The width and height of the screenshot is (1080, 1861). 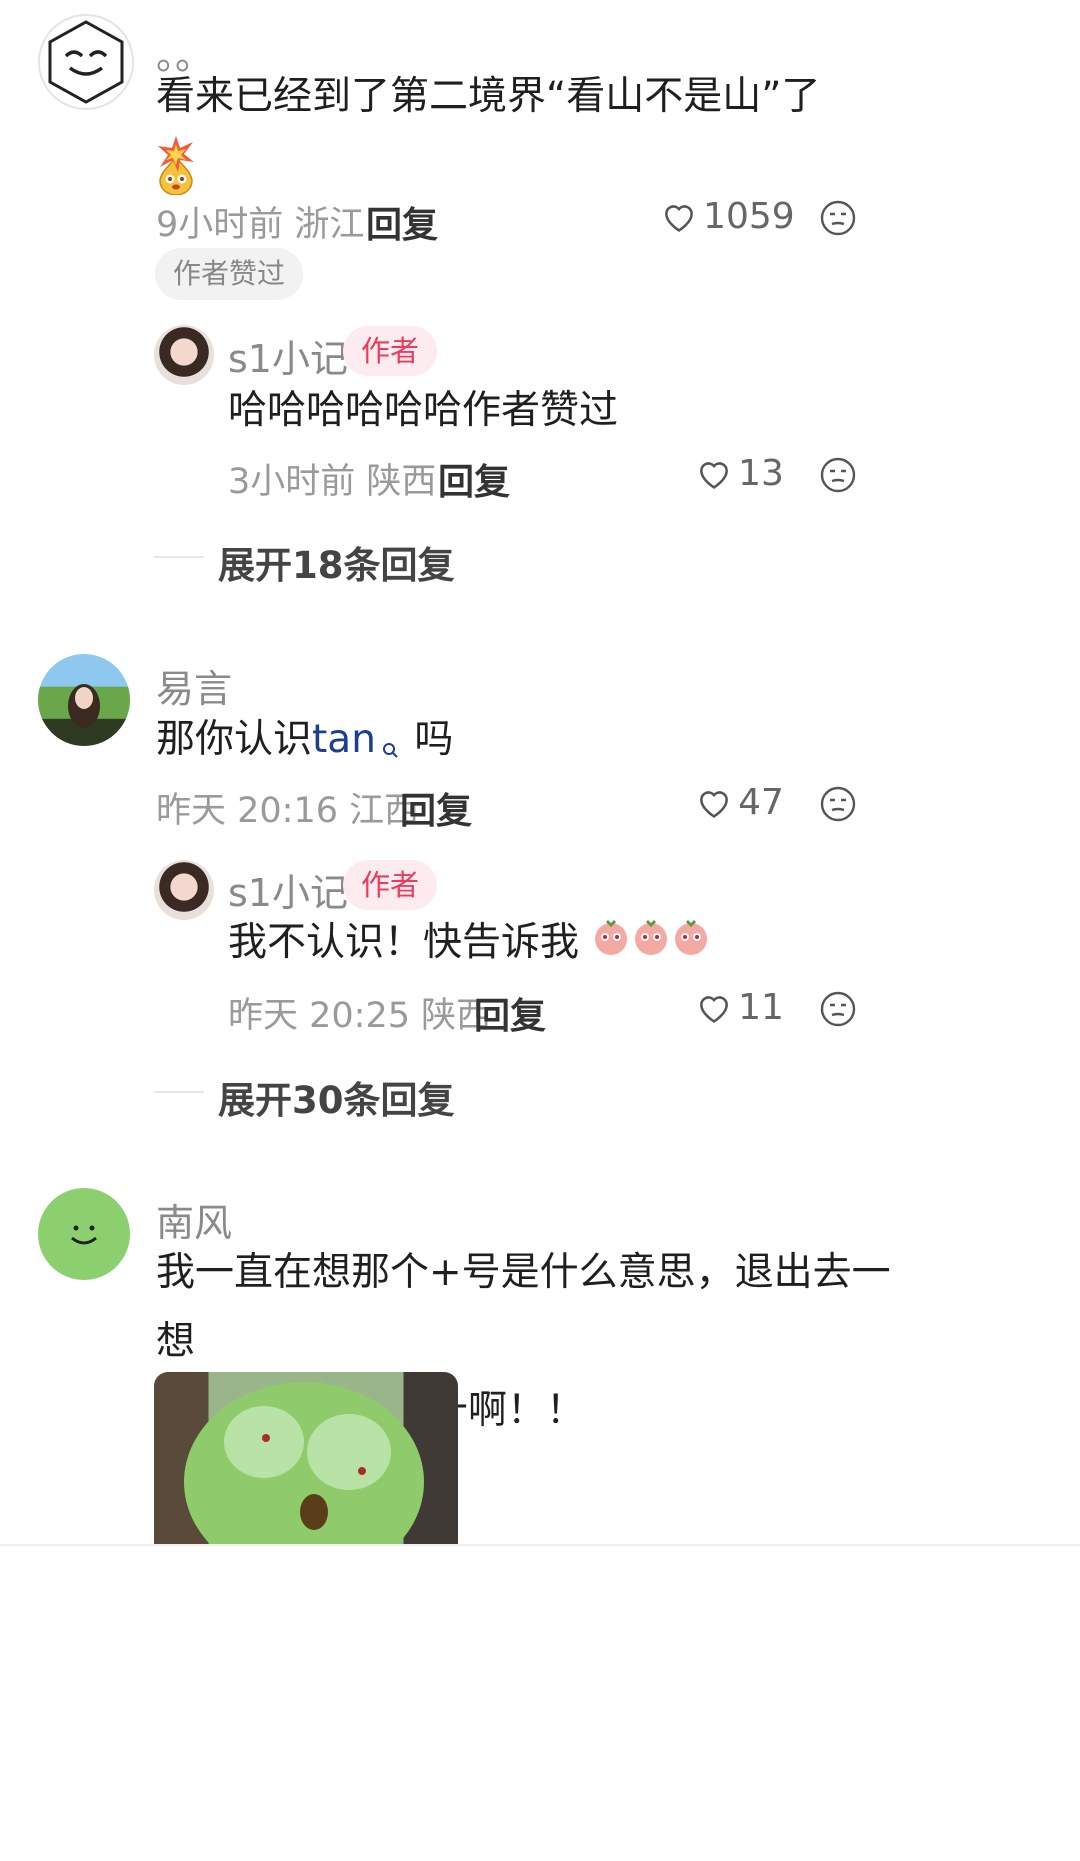 What do you see at coordinates (306, 1458) in the screenshot?
I see `comment-image` at bounding box center [306, 1458].